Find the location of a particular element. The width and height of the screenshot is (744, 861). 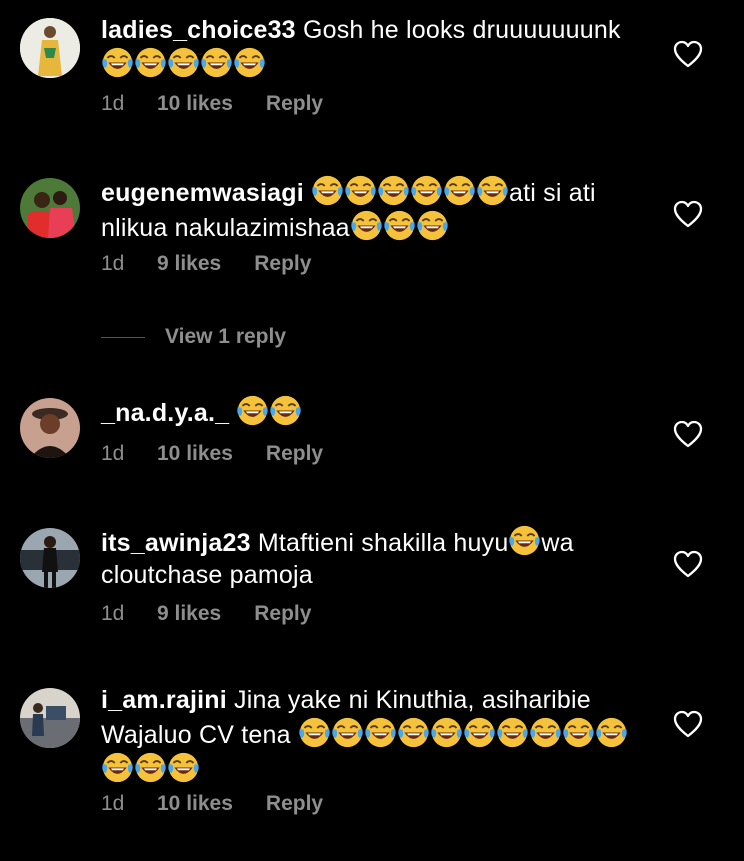

comment-text: Gosh he looks druuuuuuunk is located at coordinates (461, 30).